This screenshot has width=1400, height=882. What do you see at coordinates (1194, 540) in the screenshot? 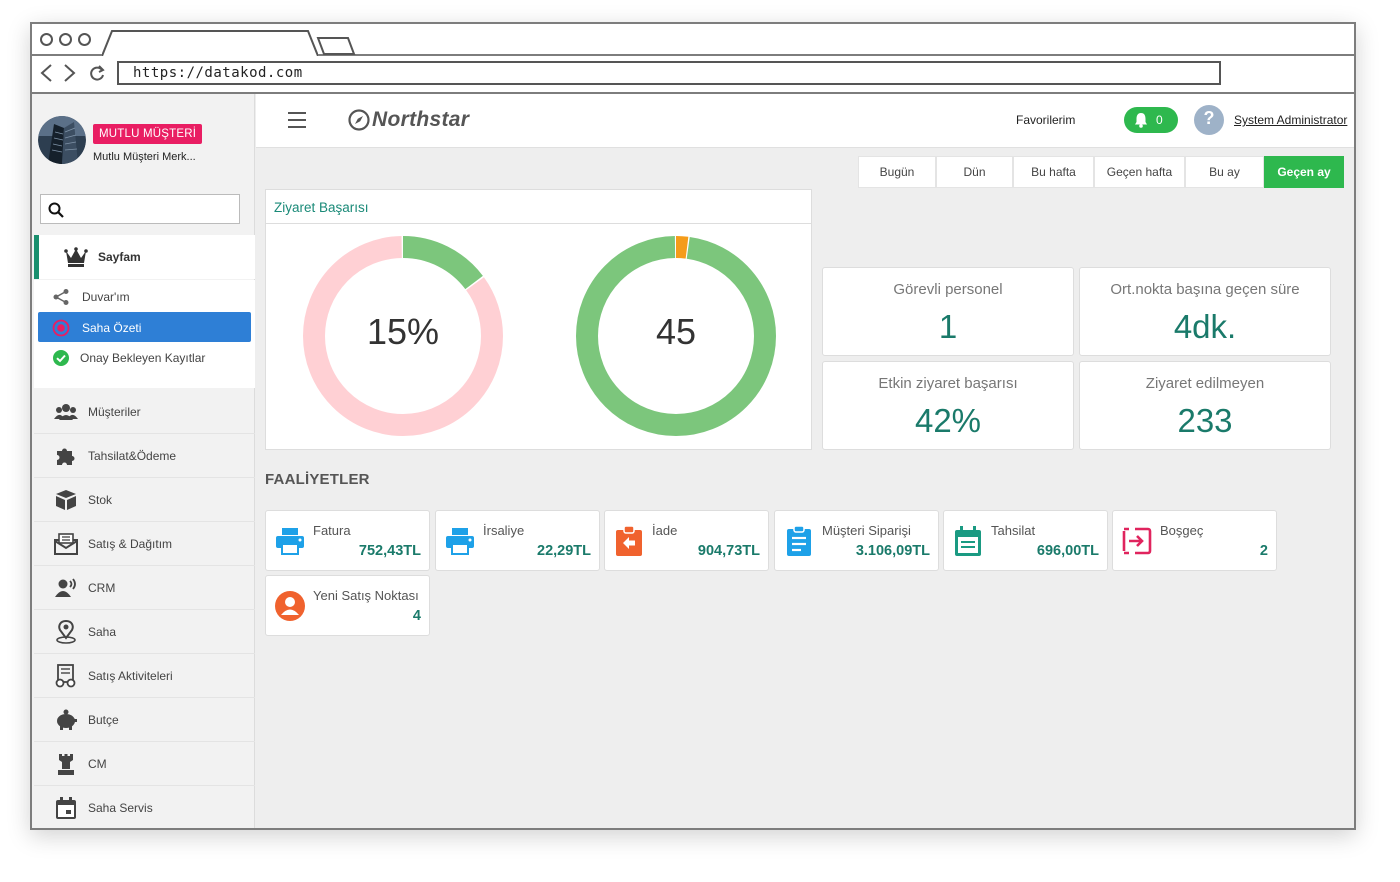
I see `activity-card-bosgec: Boşgeç 2` at bounding box center [1194, 540].